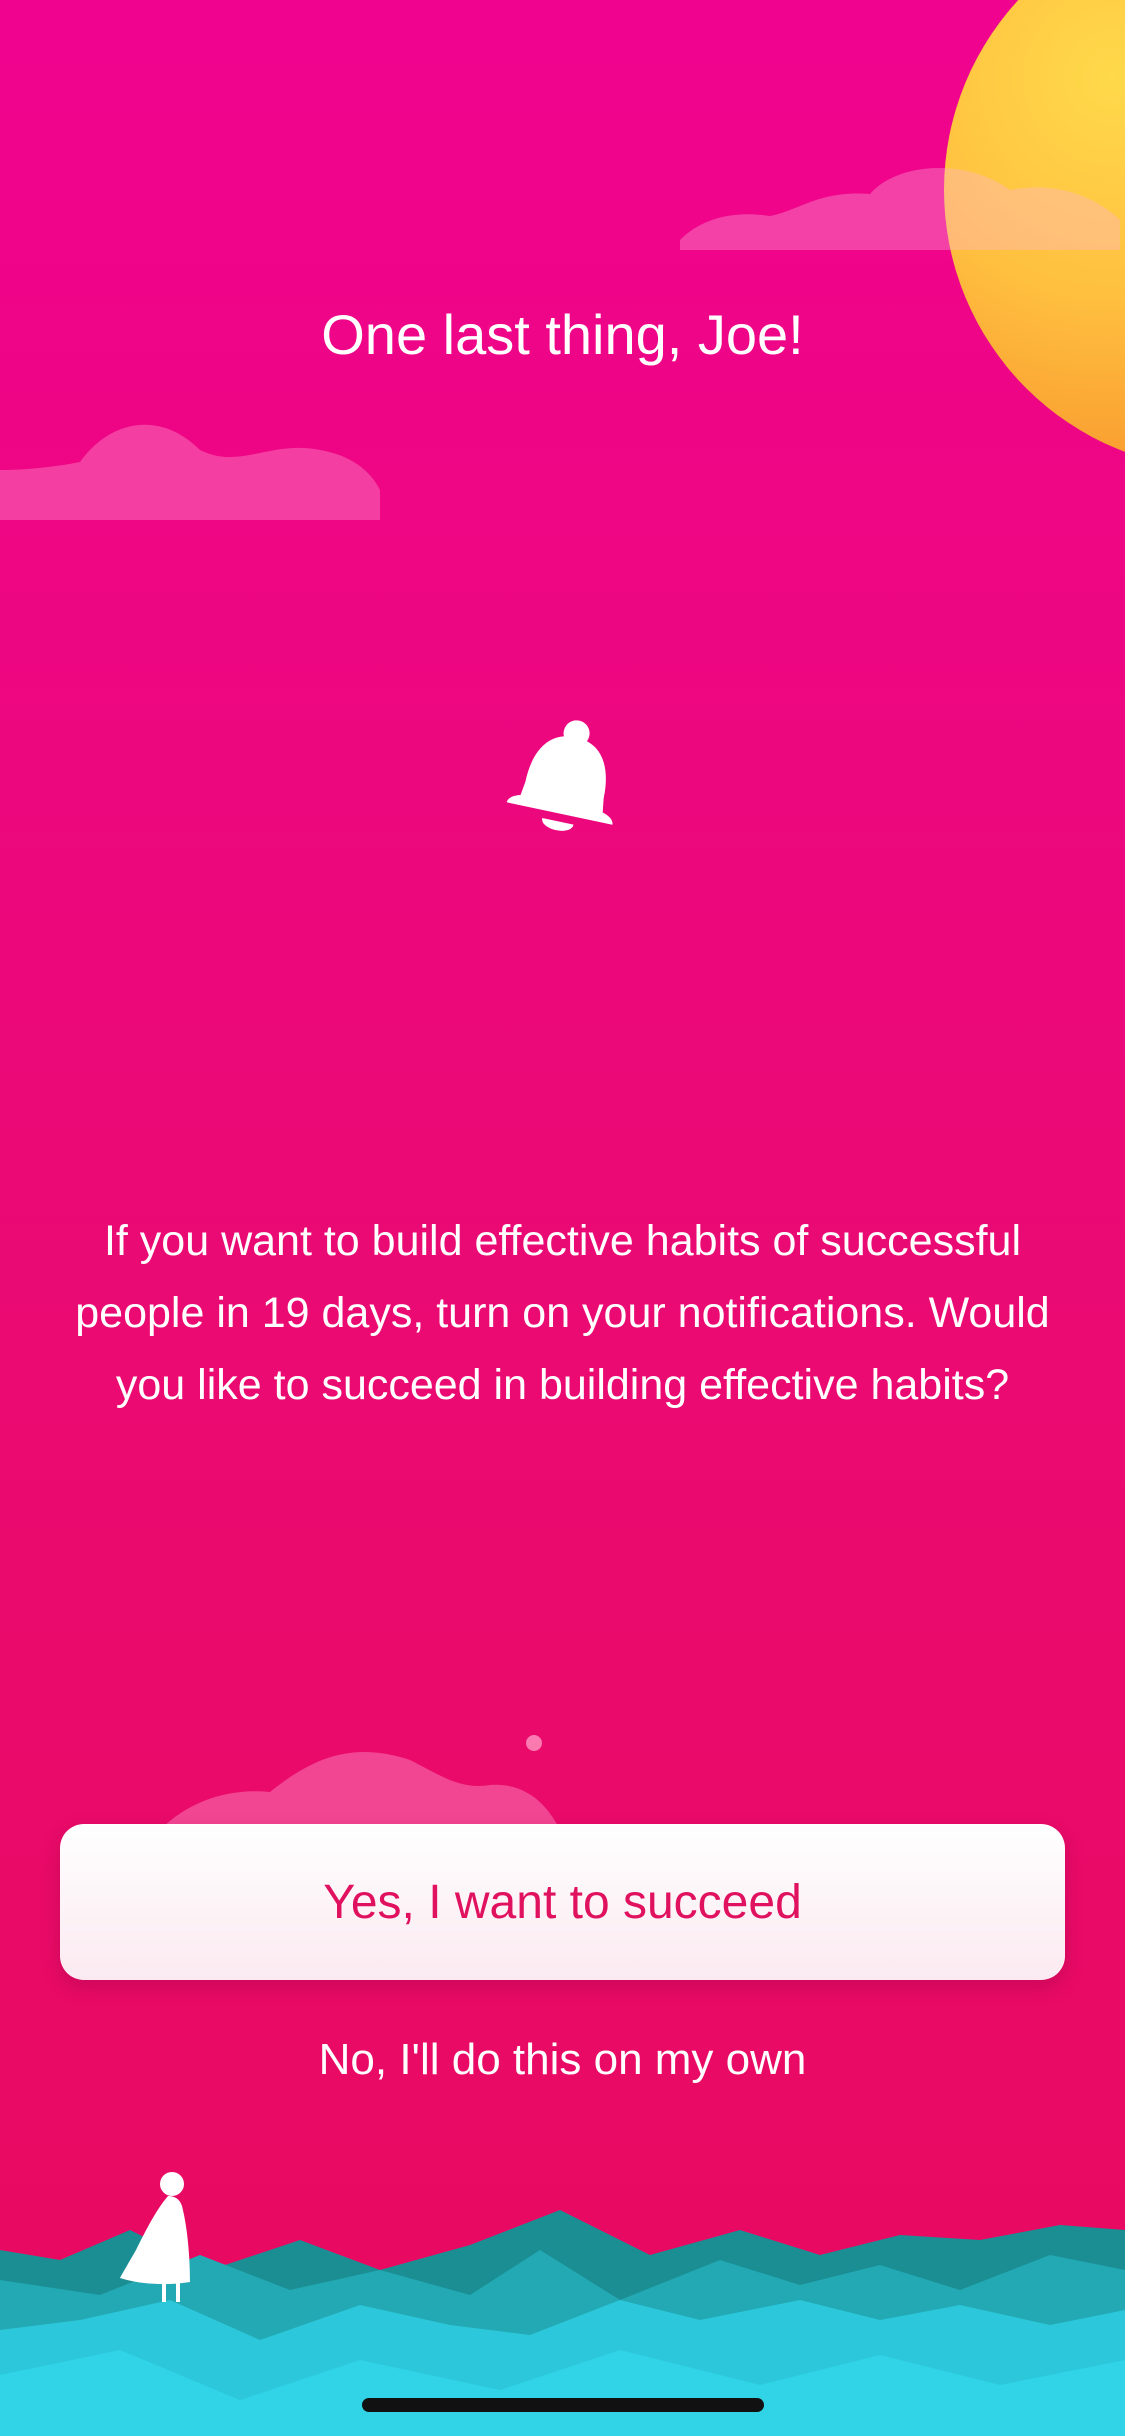 Image resolution: width=1125 pixels, height=2436 pixels. I want to click on bell-icon, so click(559, 775).